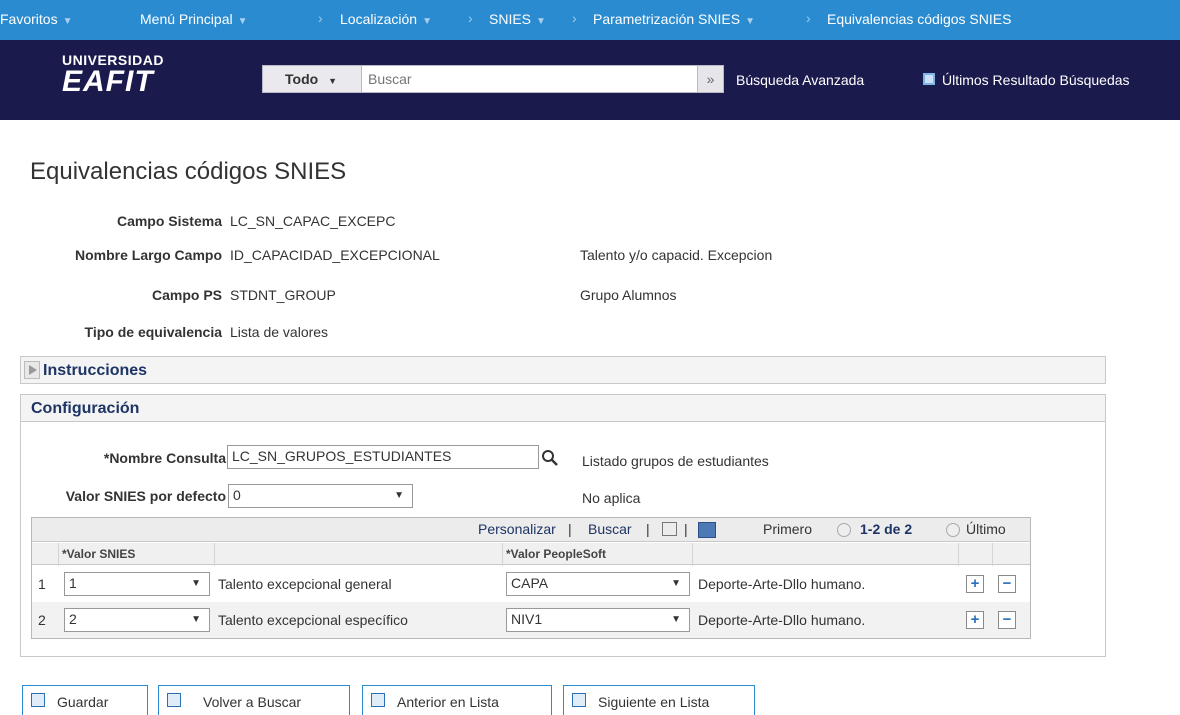 The height and width of the screenshot is (715, 1180). I want to click on valor-peoplesoft-select: NIV1 ▼, so click(598, 620).